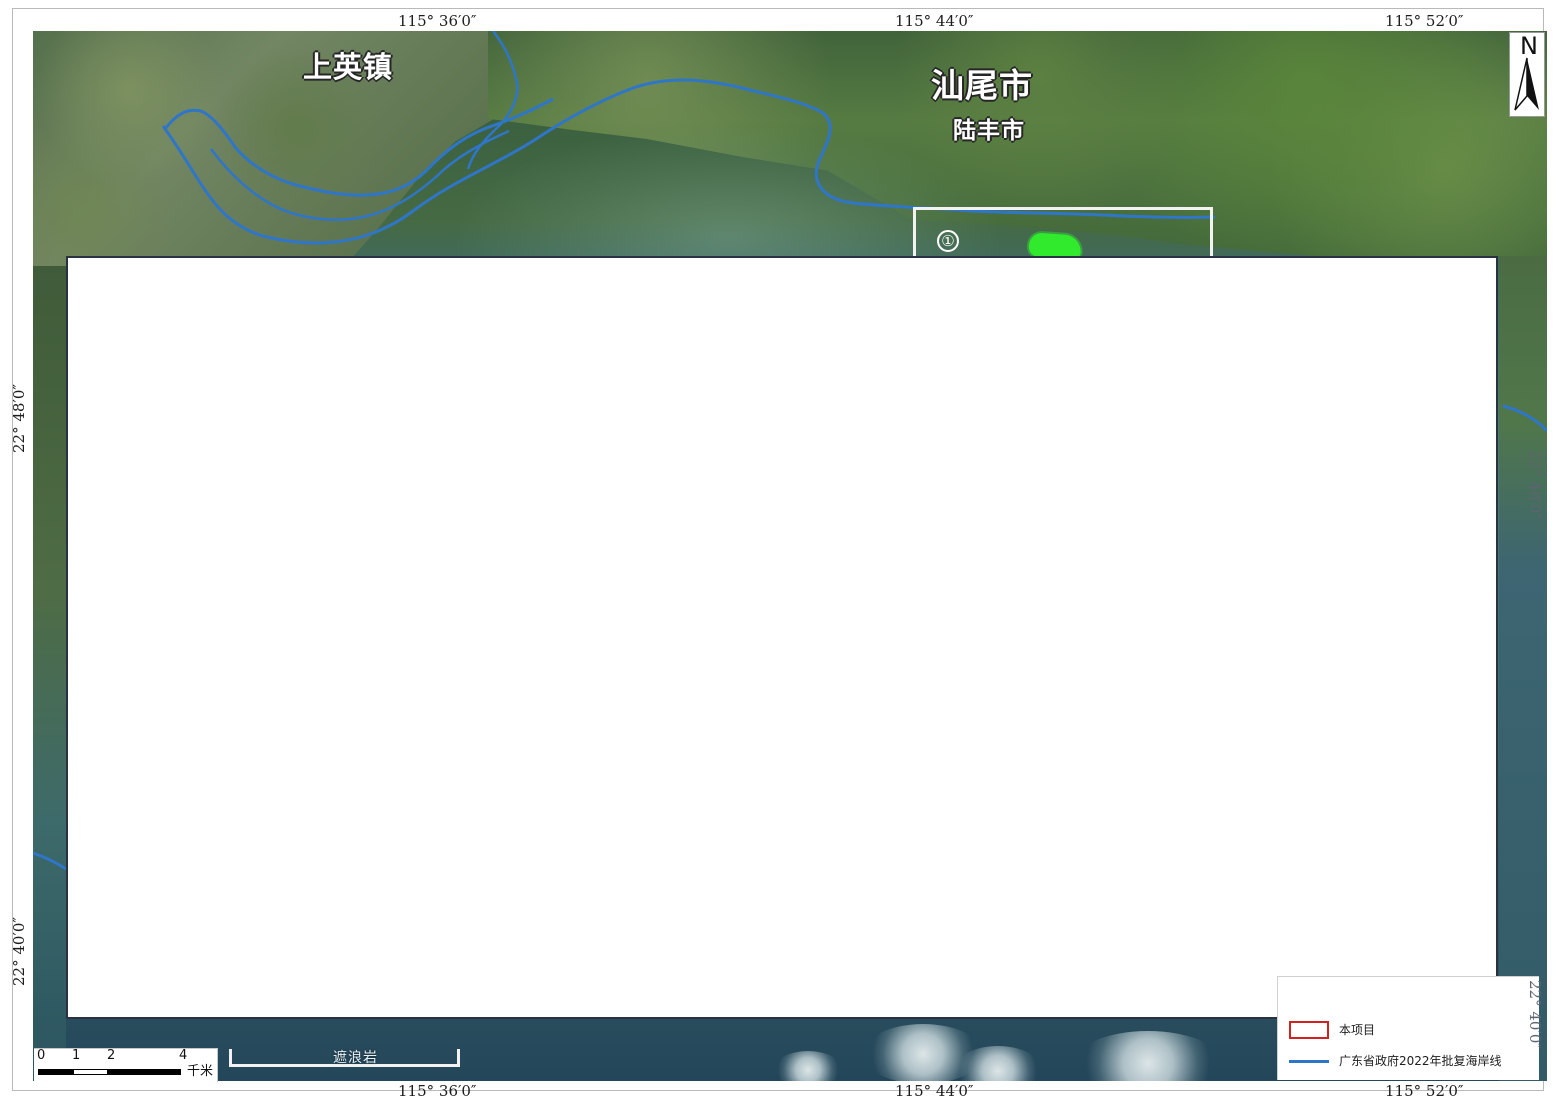  I want to click on scale-tick-4: 4, so click(183, 1055).